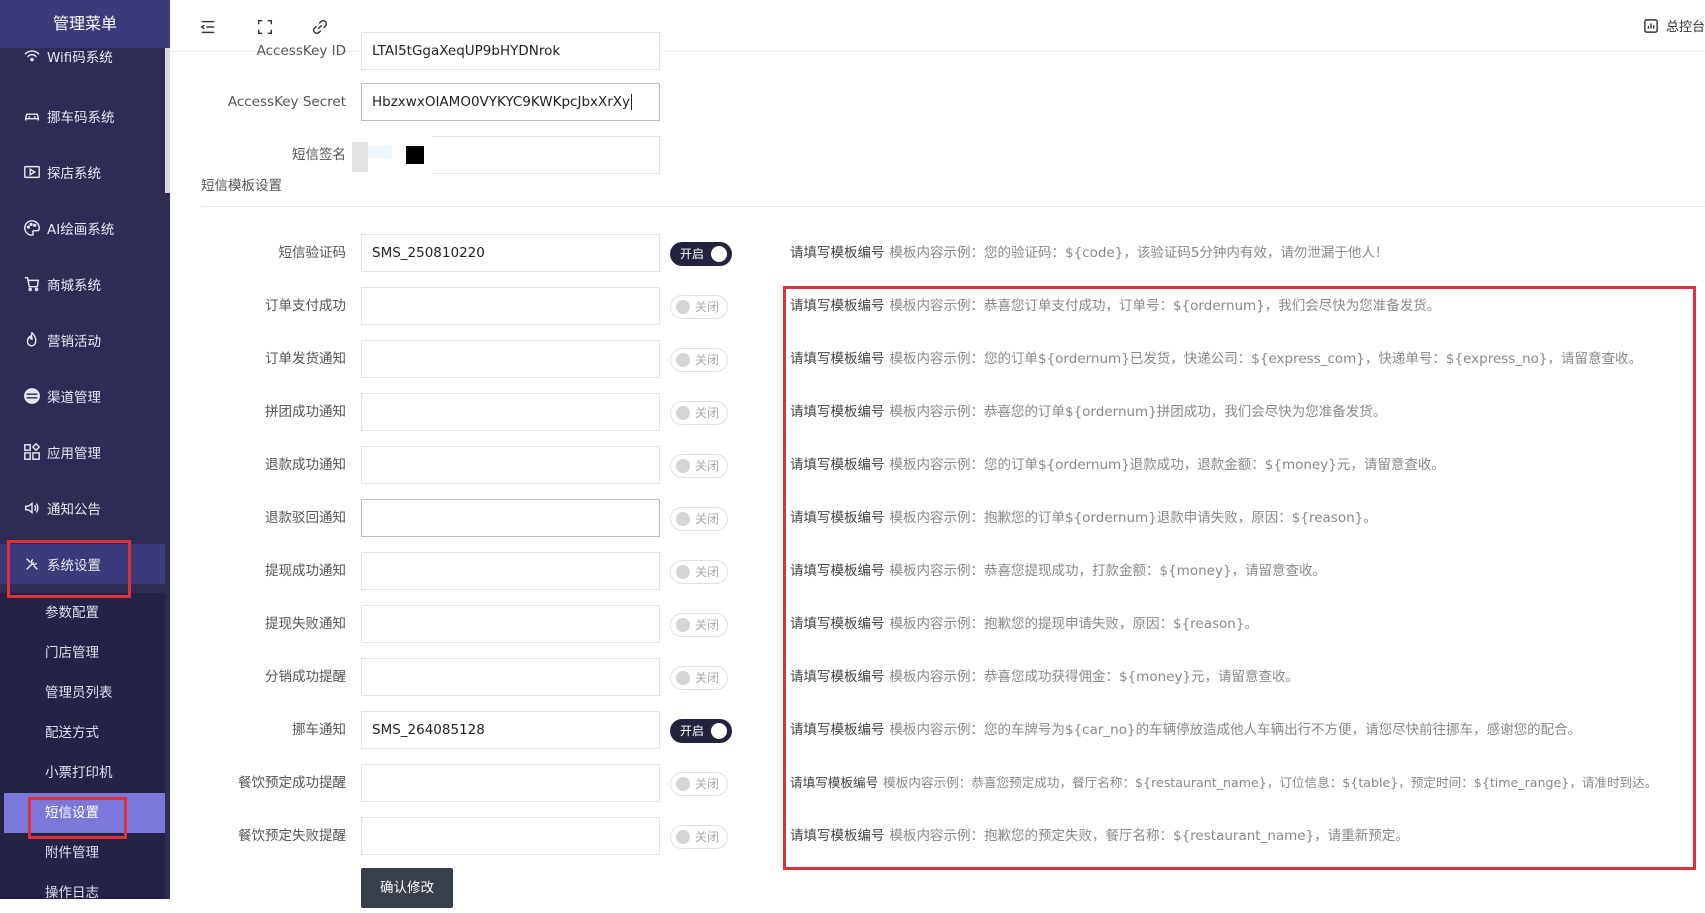 The width and height of the screenshot is (1705, 913). Describe the element at coordinates (82, 613) in the screenshot. I see `sub-item-params: 参数配置` at that location.